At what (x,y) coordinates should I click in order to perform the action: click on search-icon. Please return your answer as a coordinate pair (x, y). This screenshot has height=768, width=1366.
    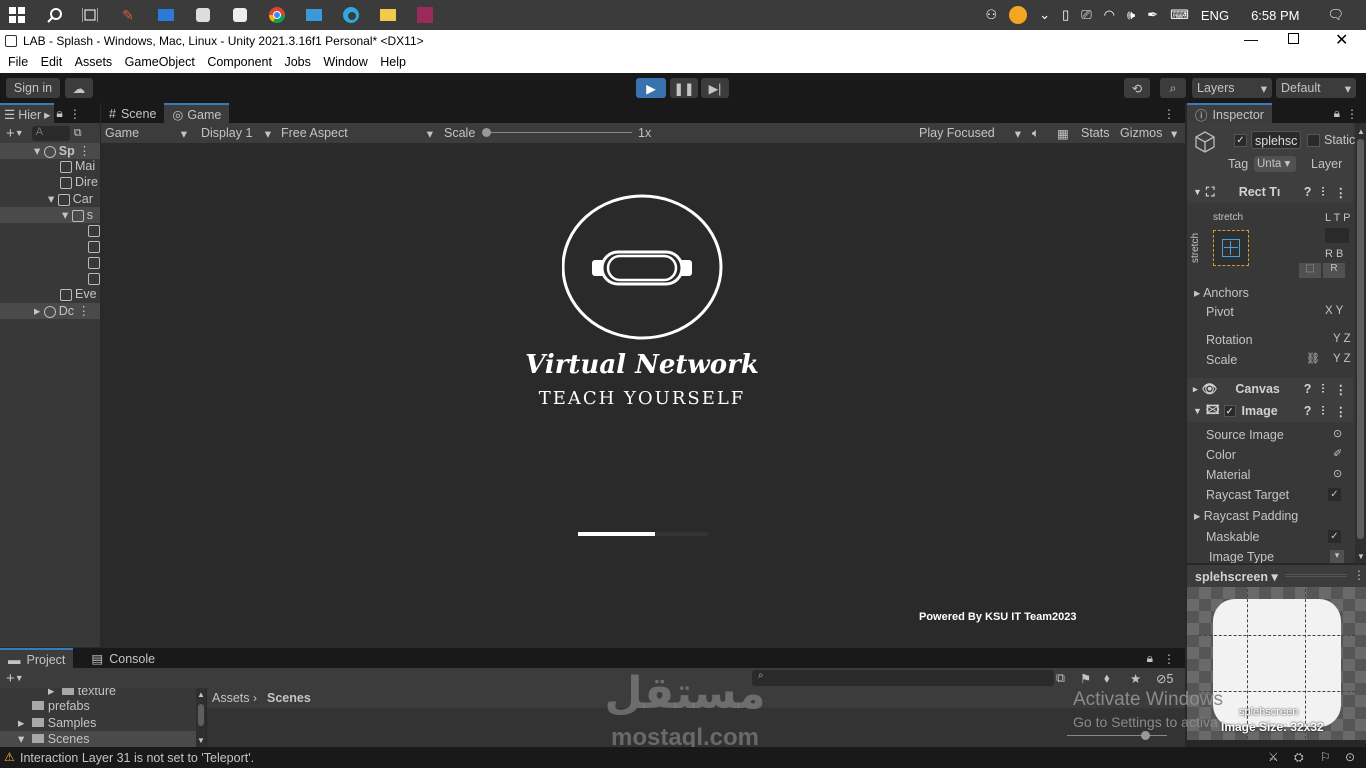
    Looking at the image, I should click on (55, 15).